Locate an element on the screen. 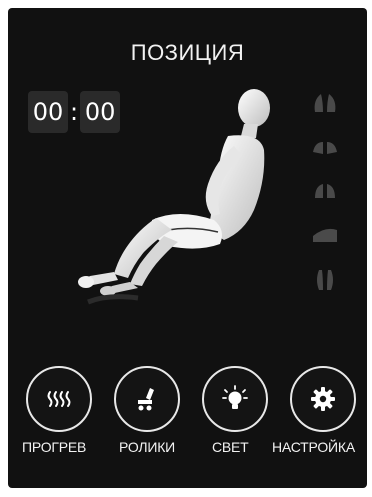 This screenshot has width=372, height=497. heat-waves-icon is located at coordinates (59, 399).